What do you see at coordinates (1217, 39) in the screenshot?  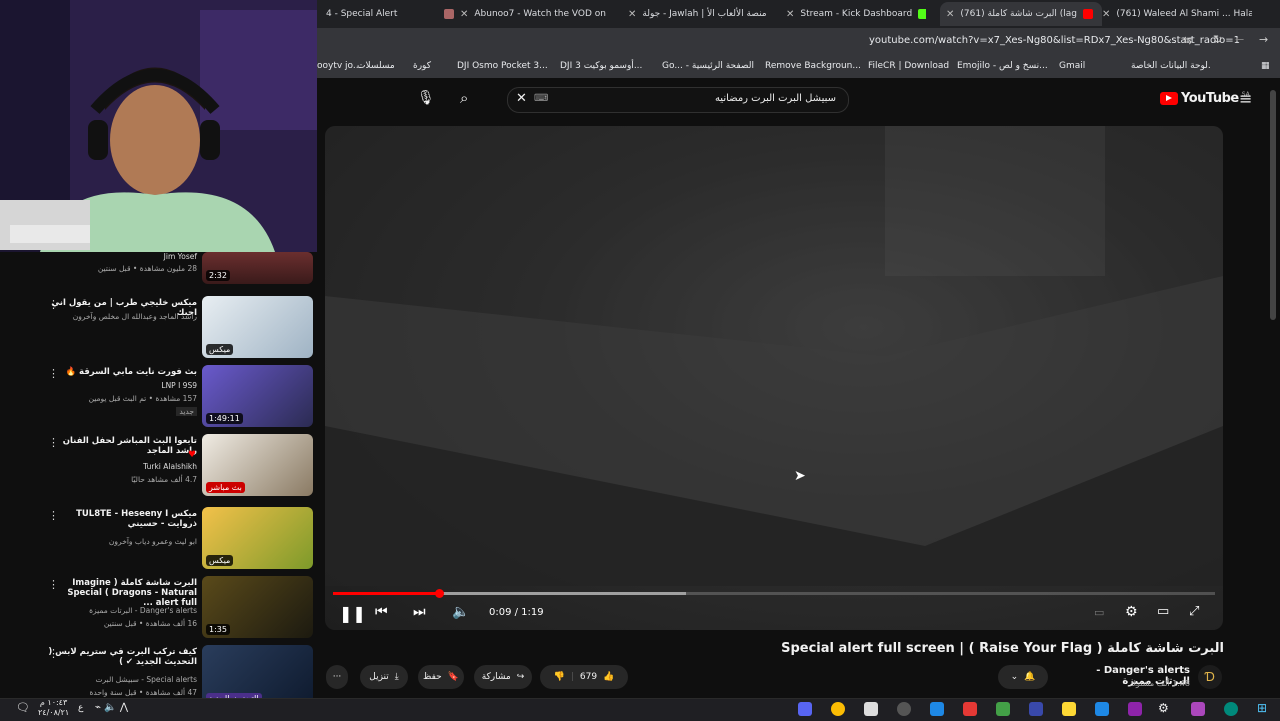 I see `reload-icon: ↻` at bounding box center [1217, 39].